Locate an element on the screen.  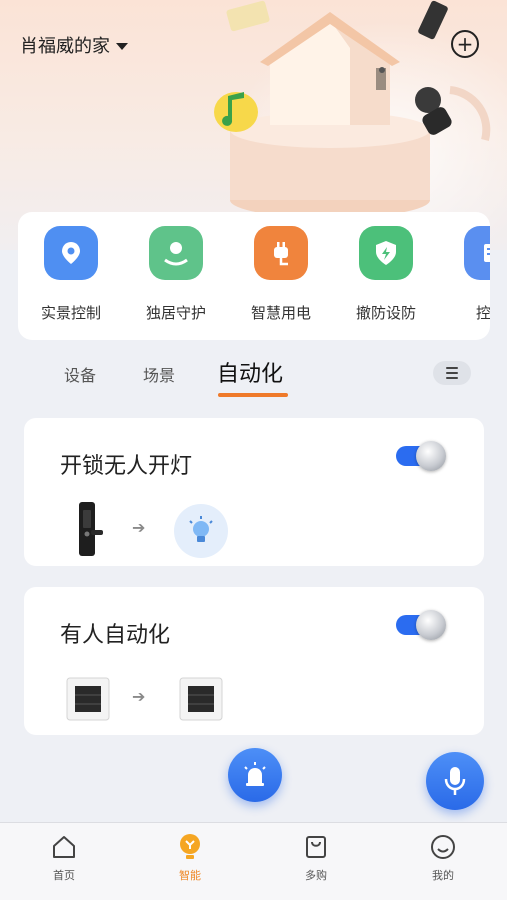
voice-button is located at coordinates (455, 781).